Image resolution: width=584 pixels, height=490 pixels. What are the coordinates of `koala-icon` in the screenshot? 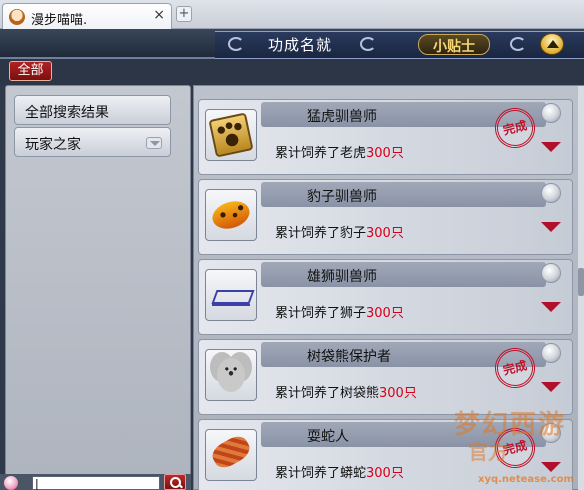 It's located at (231, 375).